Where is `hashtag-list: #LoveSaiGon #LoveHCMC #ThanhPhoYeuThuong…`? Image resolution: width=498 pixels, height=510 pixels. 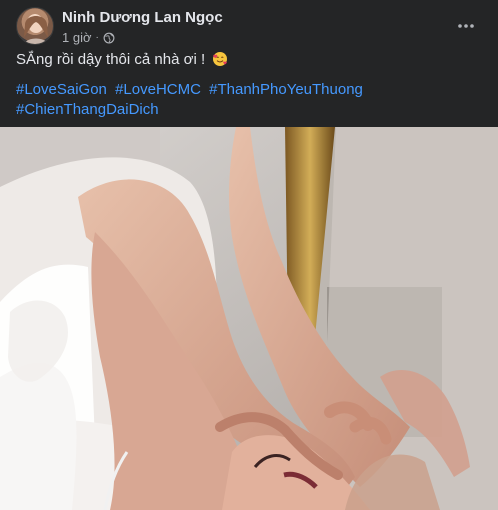 hashtag-list: #LoveSaiGon #LoveHCMC #ThanhPhoYeuThuong… is located at coordinates (249, 100).